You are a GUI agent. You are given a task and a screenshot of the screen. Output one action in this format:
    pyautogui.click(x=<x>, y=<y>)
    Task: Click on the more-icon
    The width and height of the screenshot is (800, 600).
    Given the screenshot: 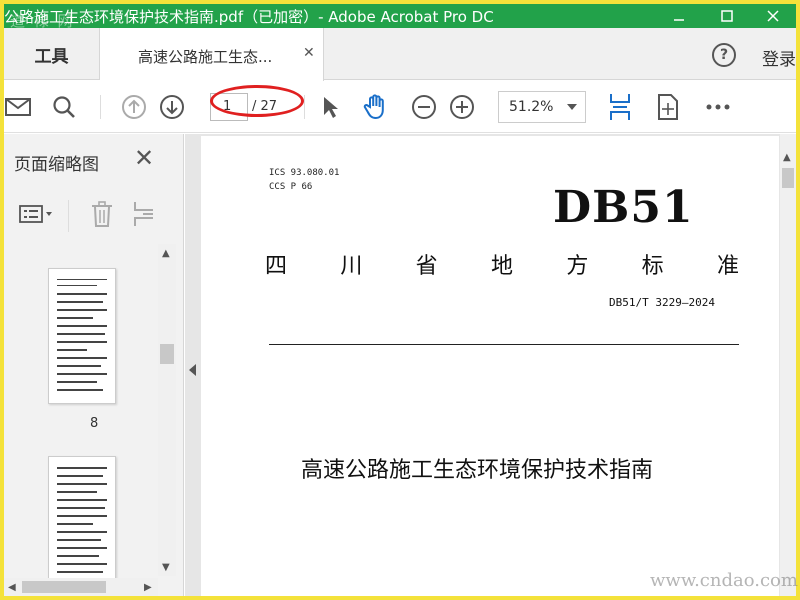 What is the action you would take?
    pyautogui.click(x=718, y=107)
    